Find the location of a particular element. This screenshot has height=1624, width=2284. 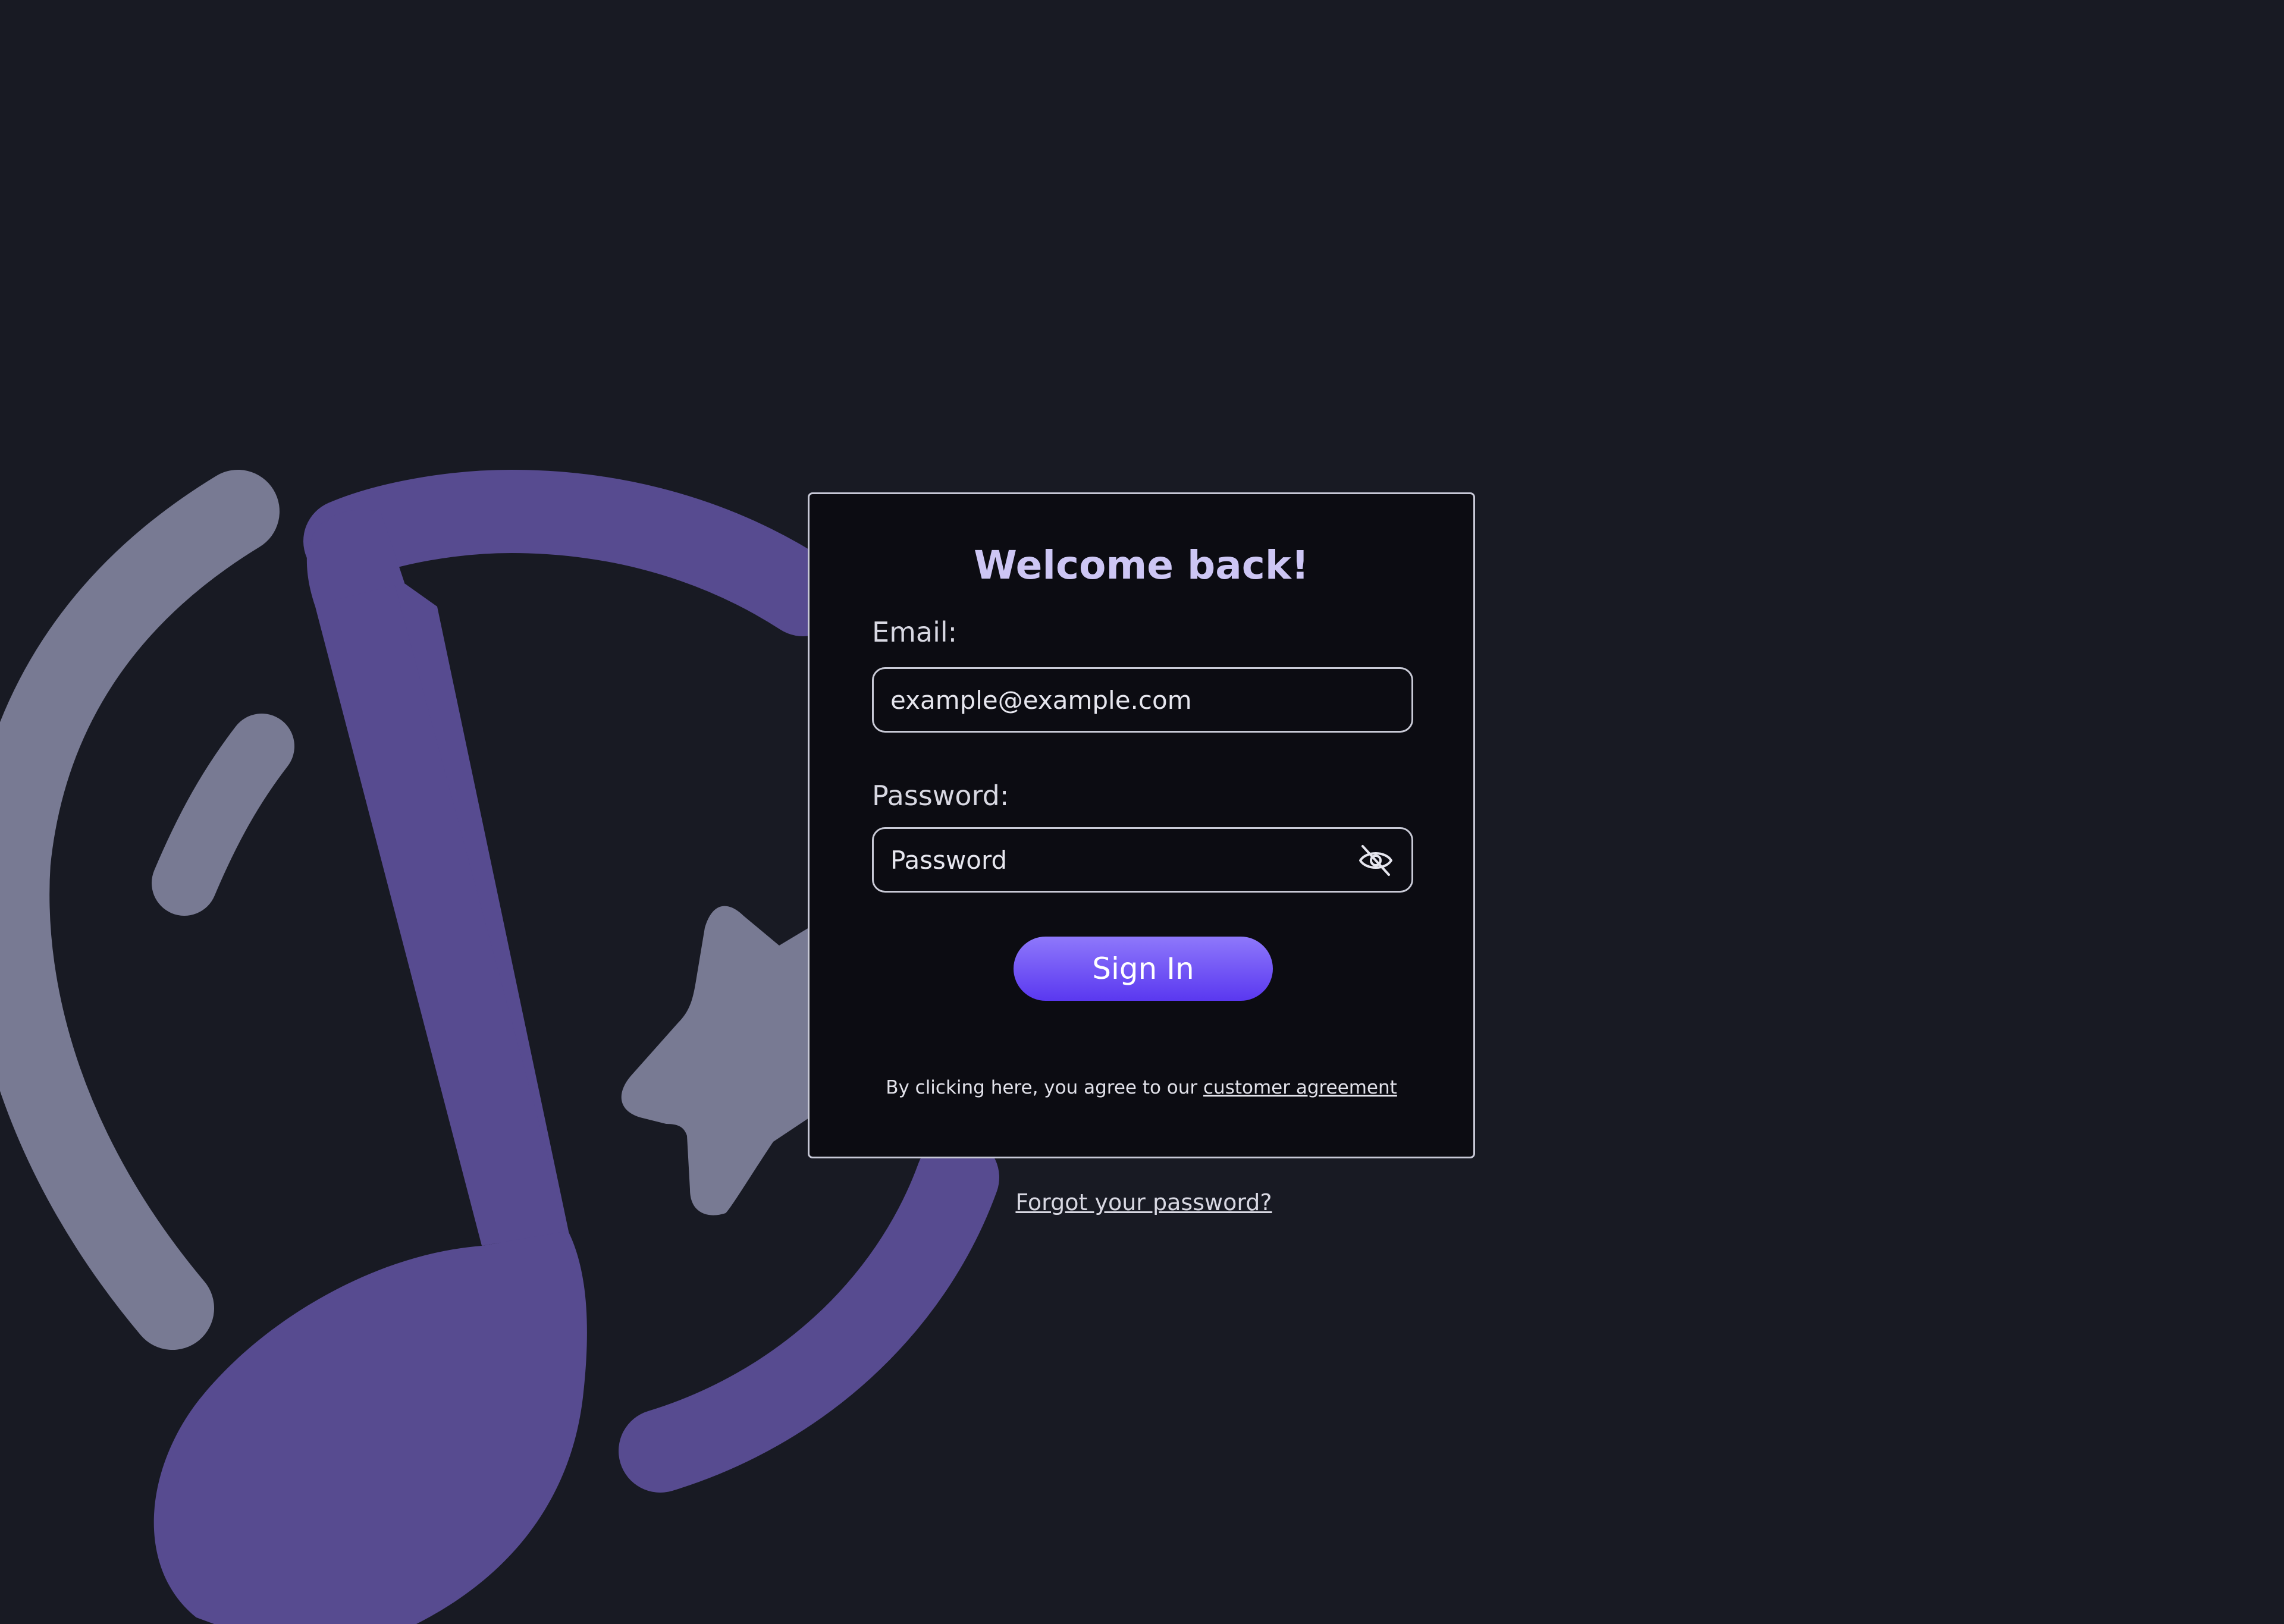

eye-off-icon is located at coordinates (1376, 860).